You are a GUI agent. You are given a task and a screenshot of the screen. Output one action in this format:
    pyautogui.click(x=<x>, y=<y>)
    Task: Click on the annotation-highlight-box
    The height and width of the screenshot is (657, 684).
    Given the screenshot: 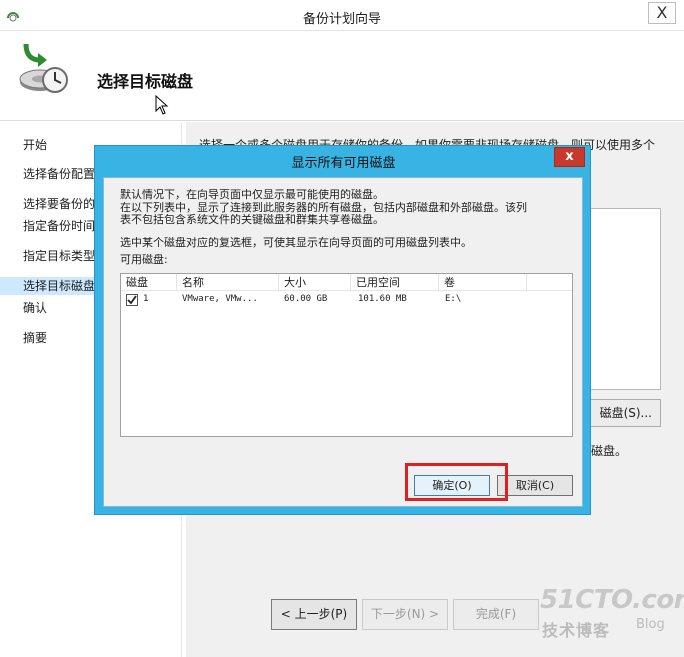 What is the action you would take?
    pyautogui.click(x=456, y=482)
    